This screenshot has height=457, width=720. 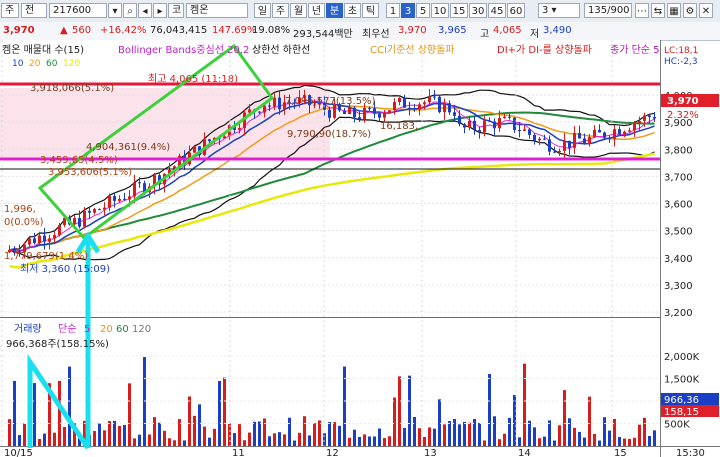 I want to click on volume-profile-label: 9,790,90(18.7%), so click(x=329, y=134).